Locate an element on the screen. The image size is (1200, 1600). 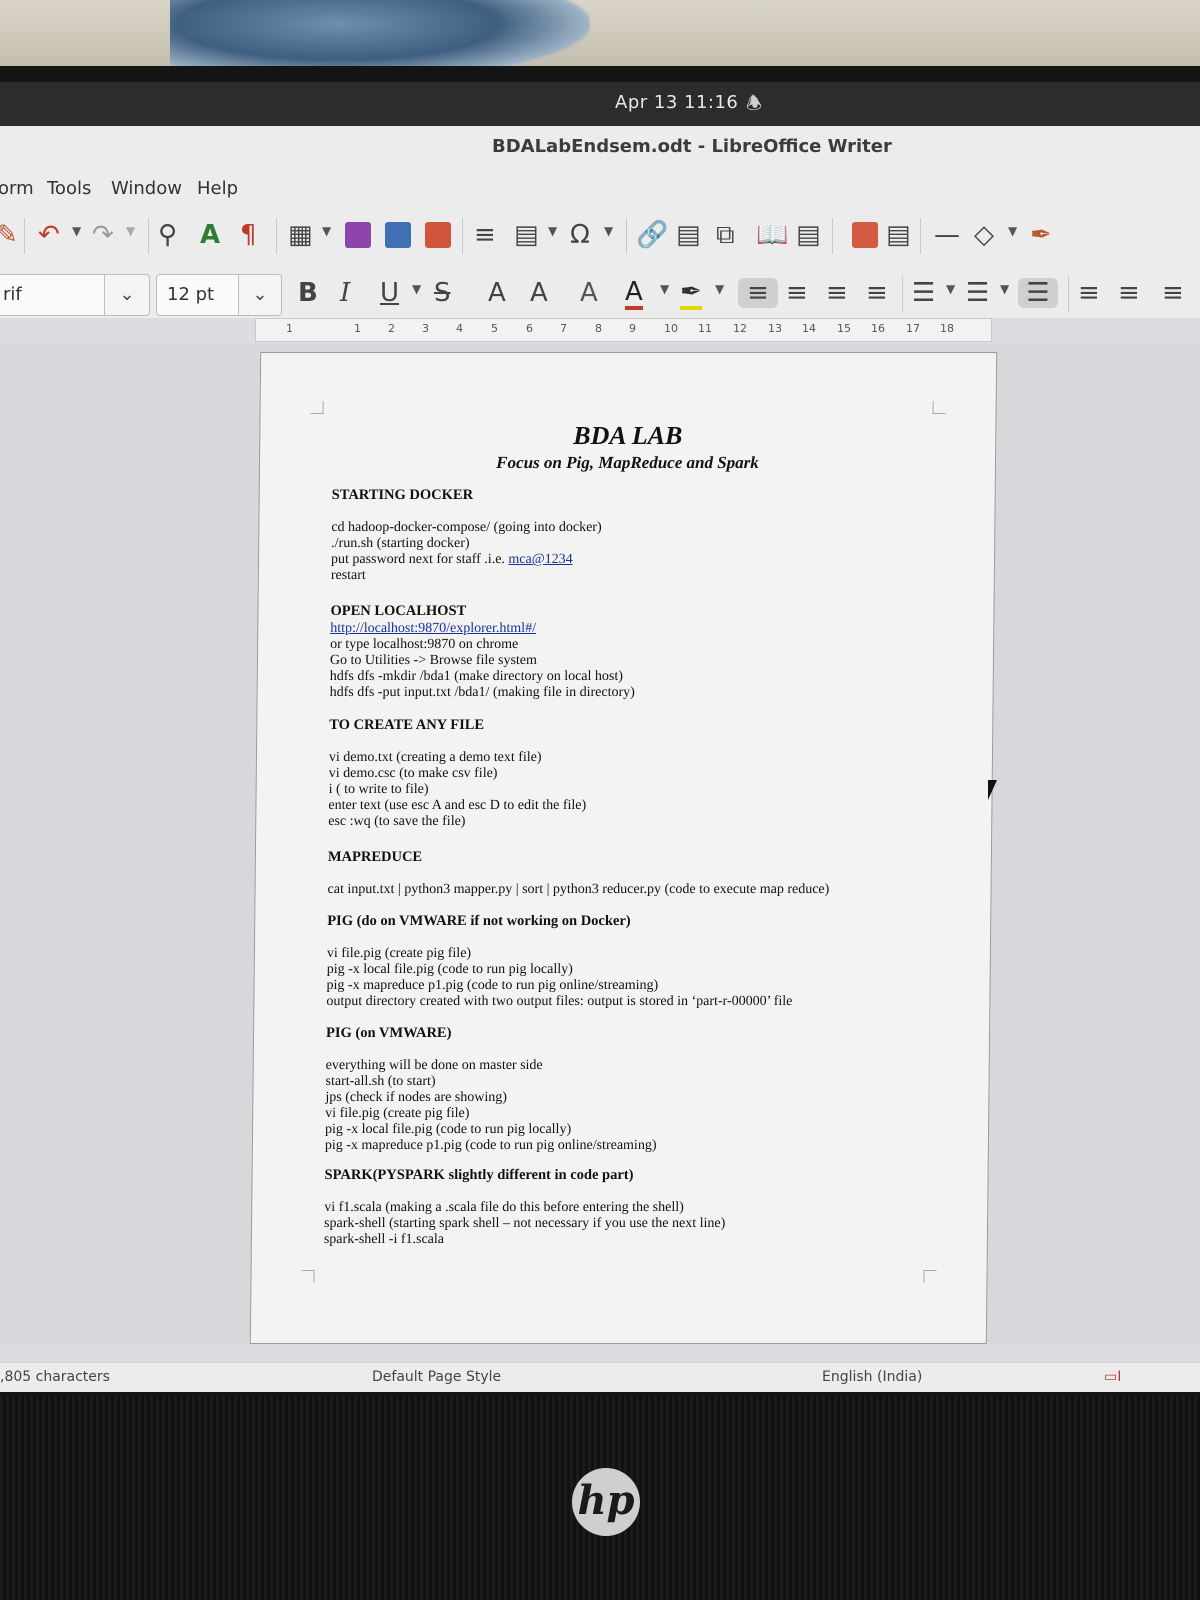
formatting-marks-icon: ¶ is located at coordinates (248, 235).